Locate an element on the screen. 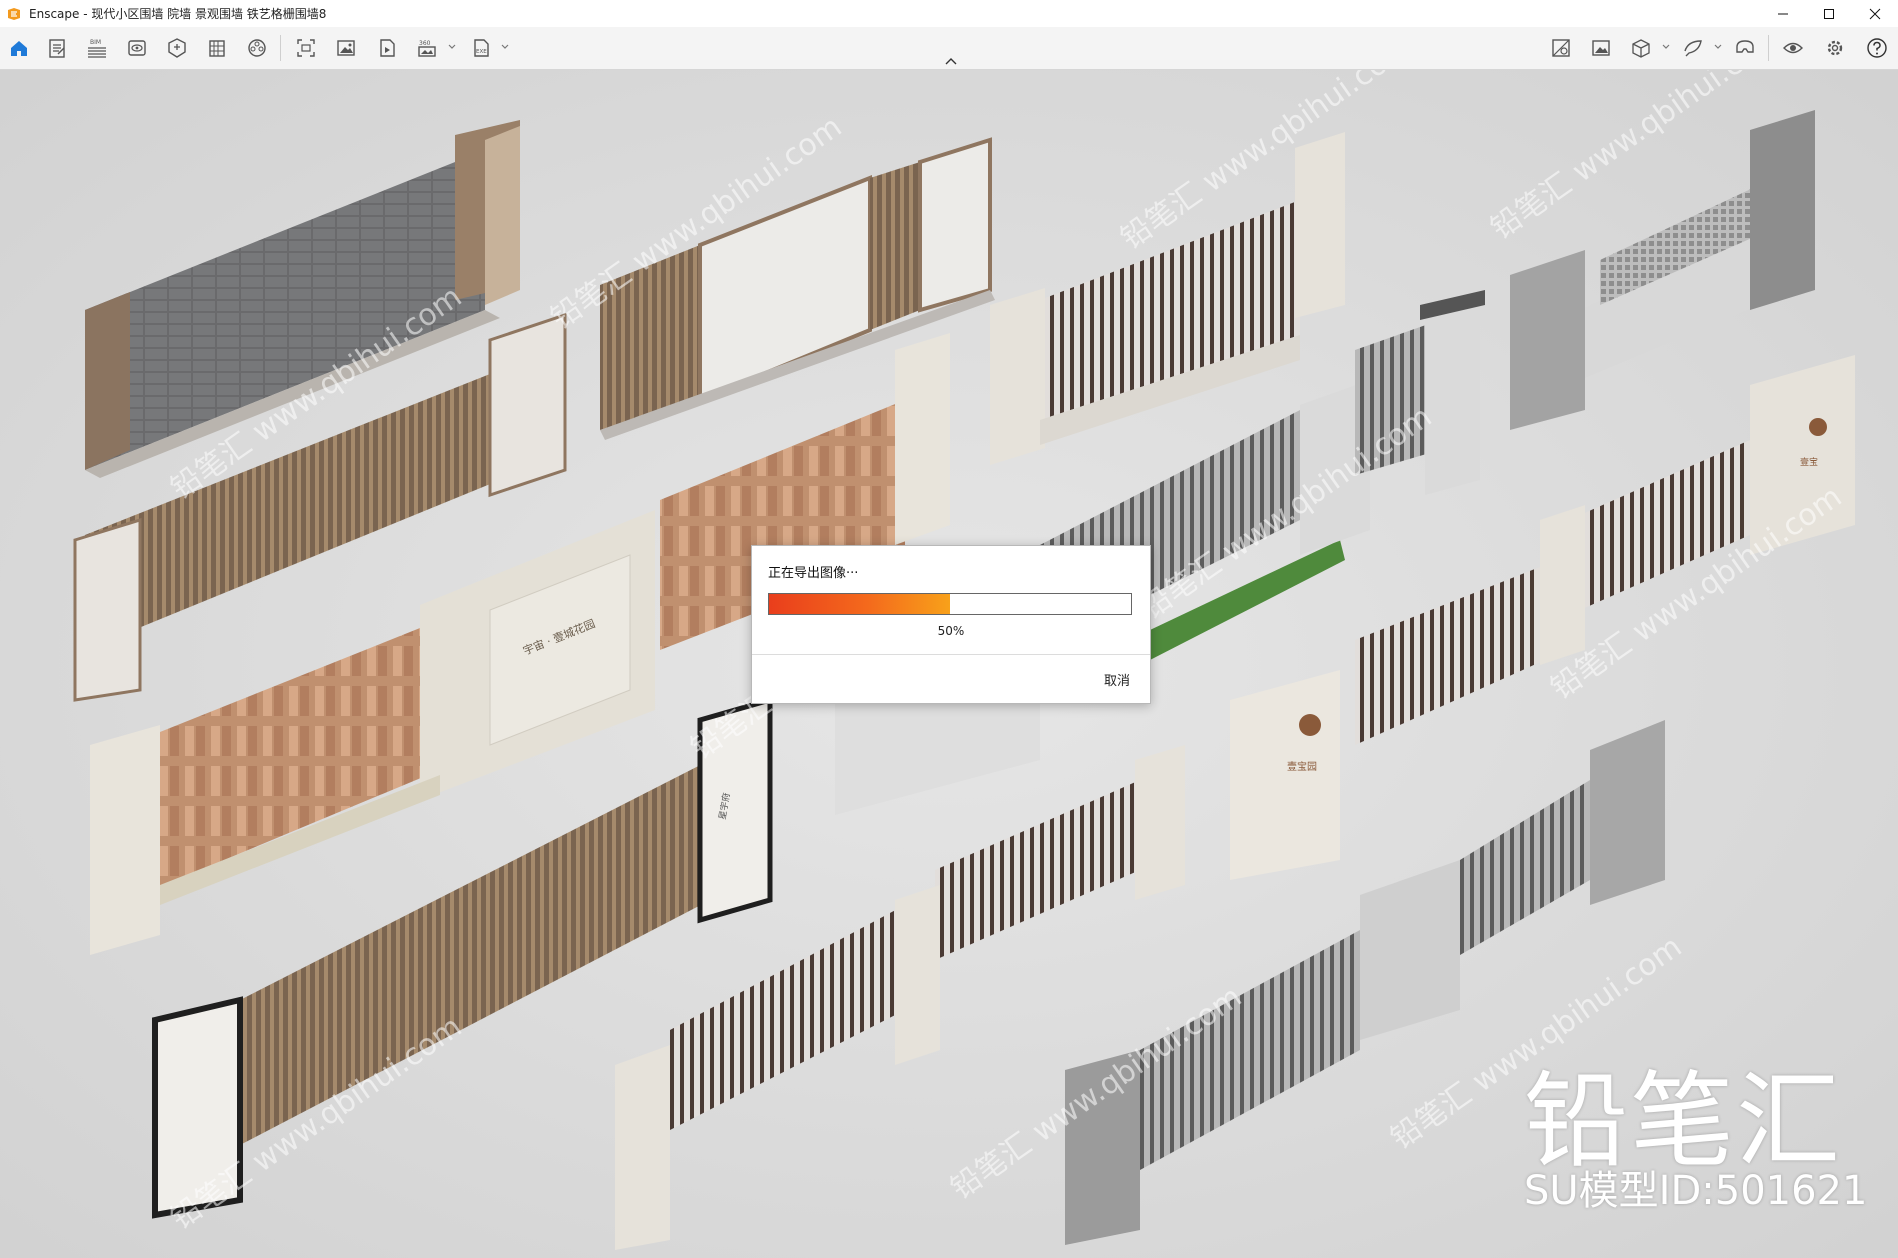  maximize-icon is located at coordinates (1829, 13).